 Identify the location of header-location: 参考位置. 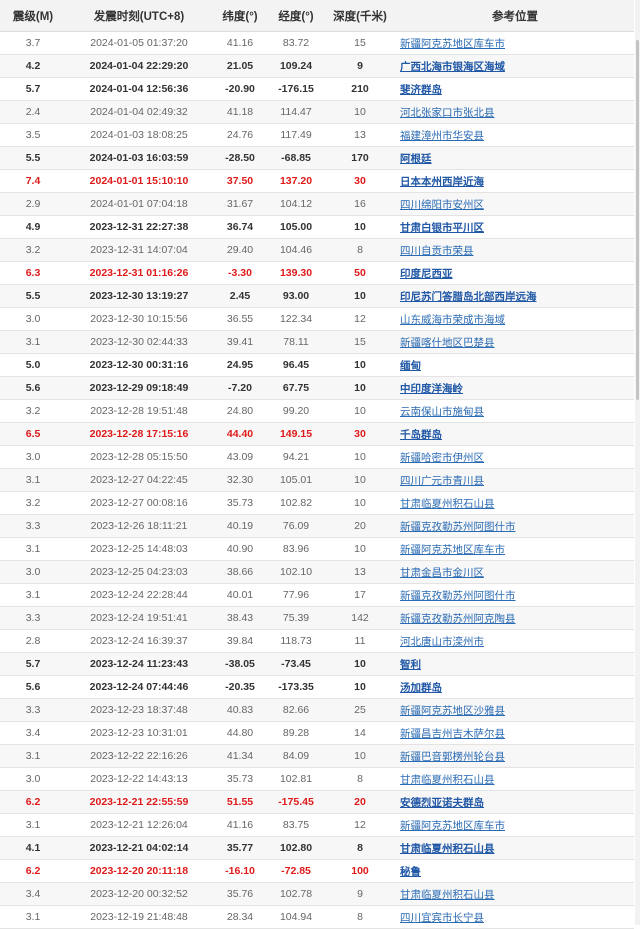
(515, 16).